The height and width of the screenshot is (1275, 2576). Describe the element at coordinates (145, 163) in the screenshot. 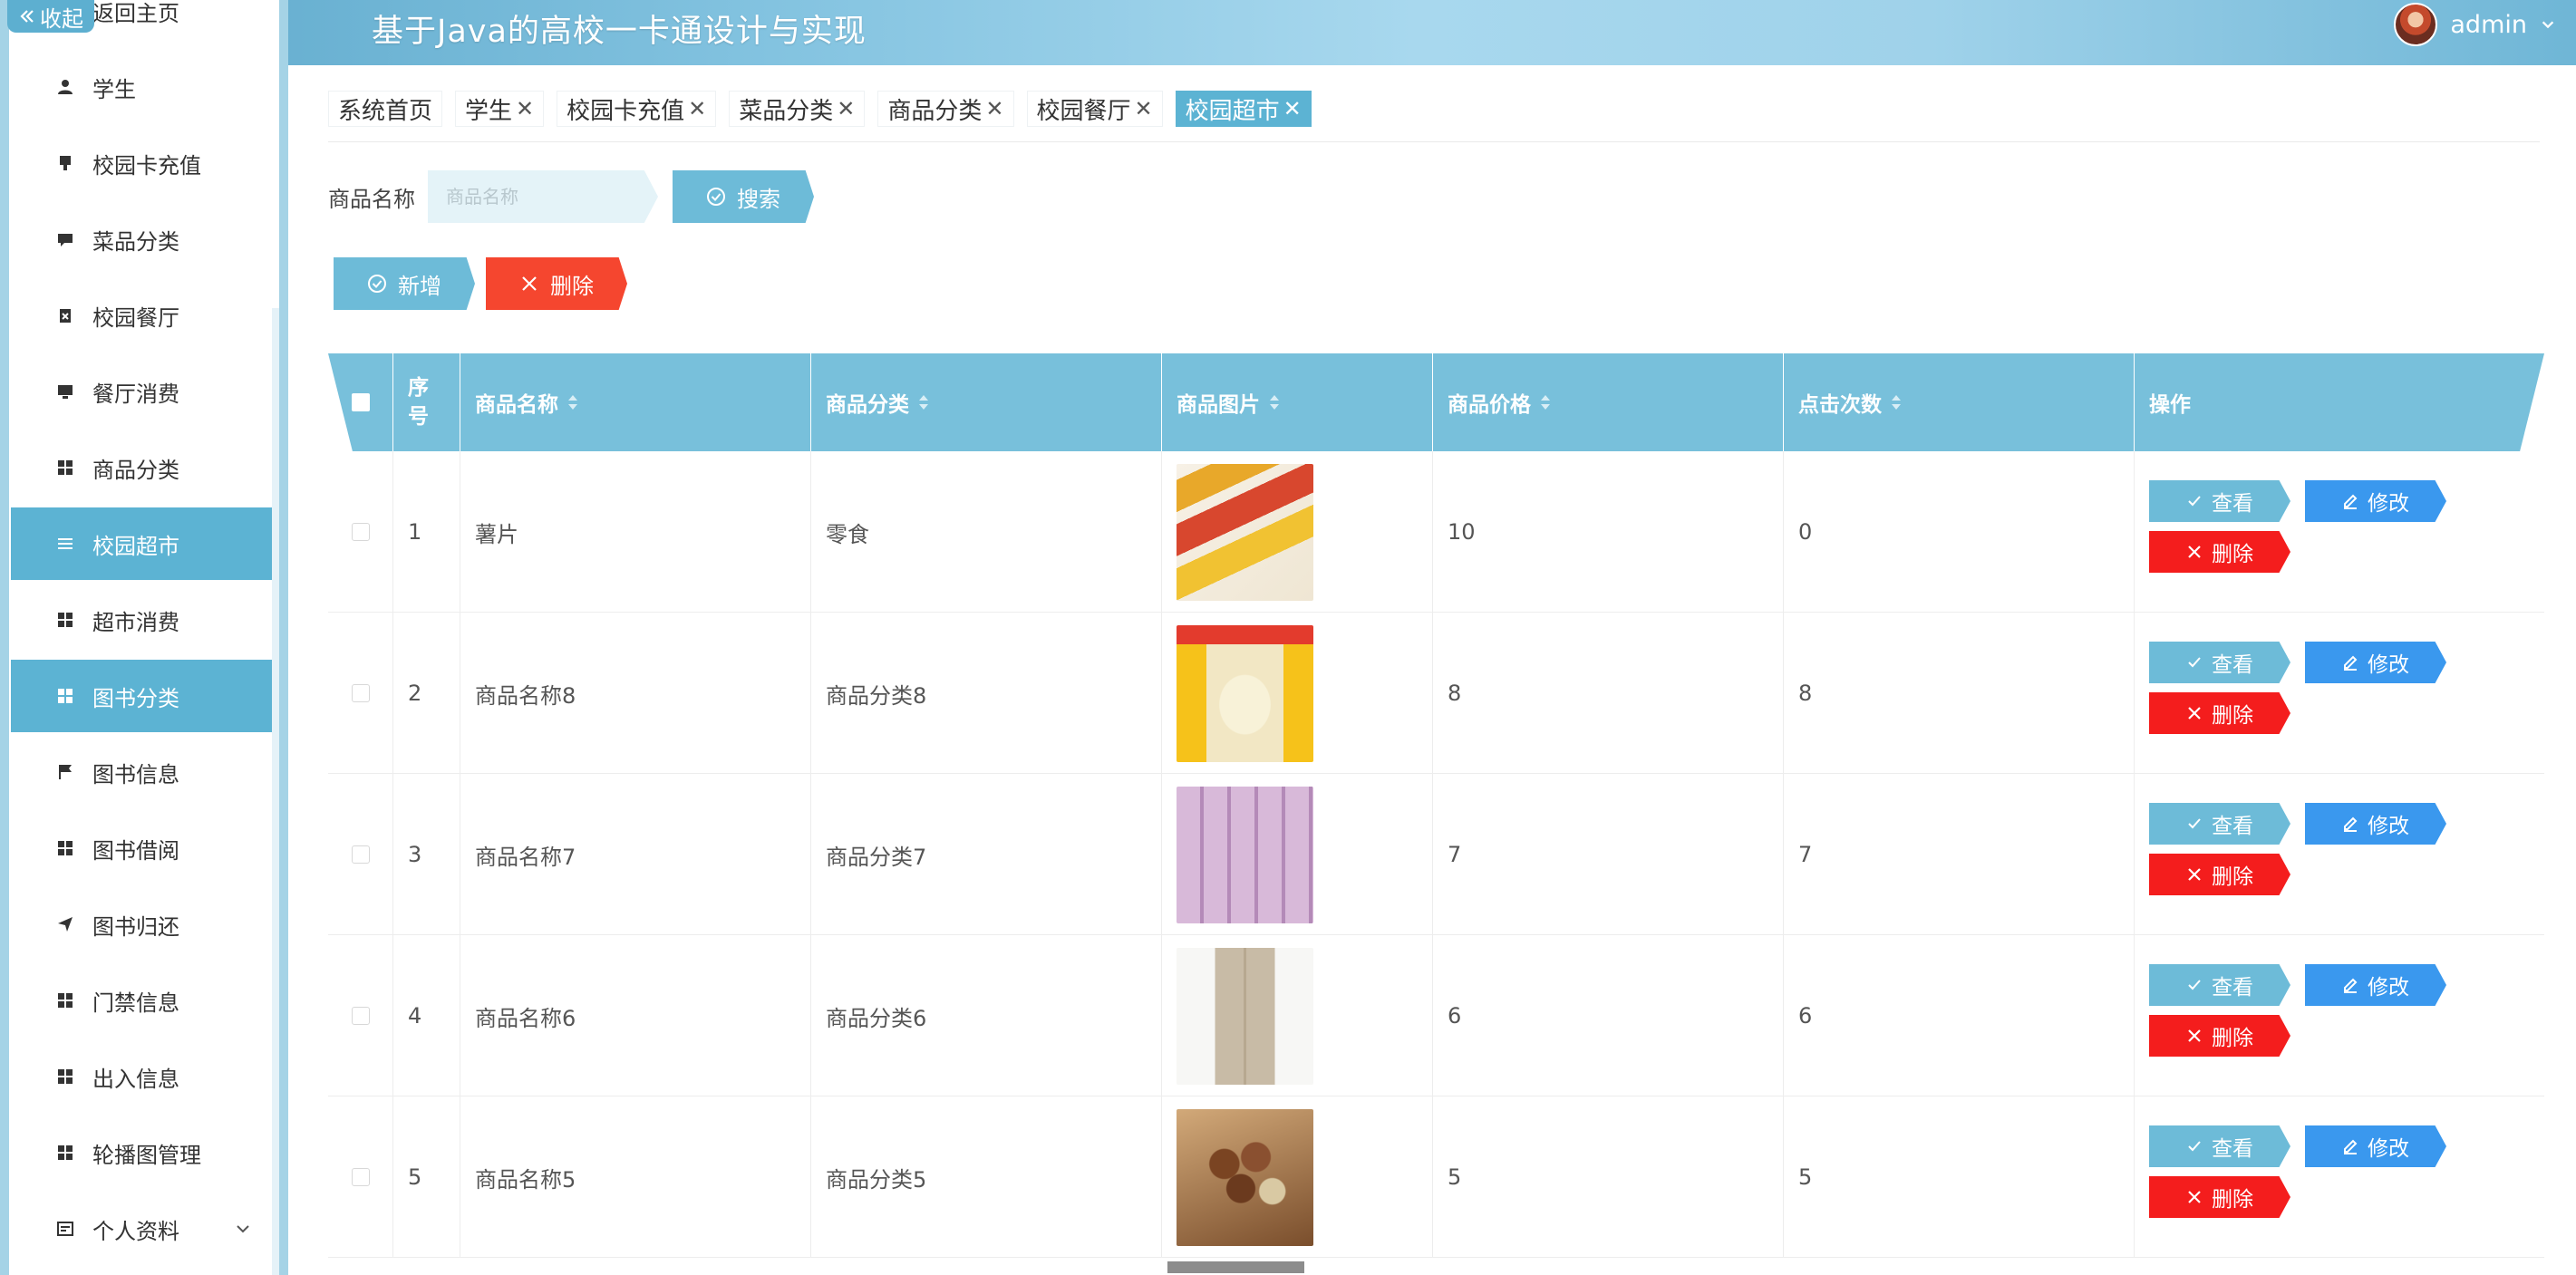

I see `sidebar-item: 校园卡充值` at that location.